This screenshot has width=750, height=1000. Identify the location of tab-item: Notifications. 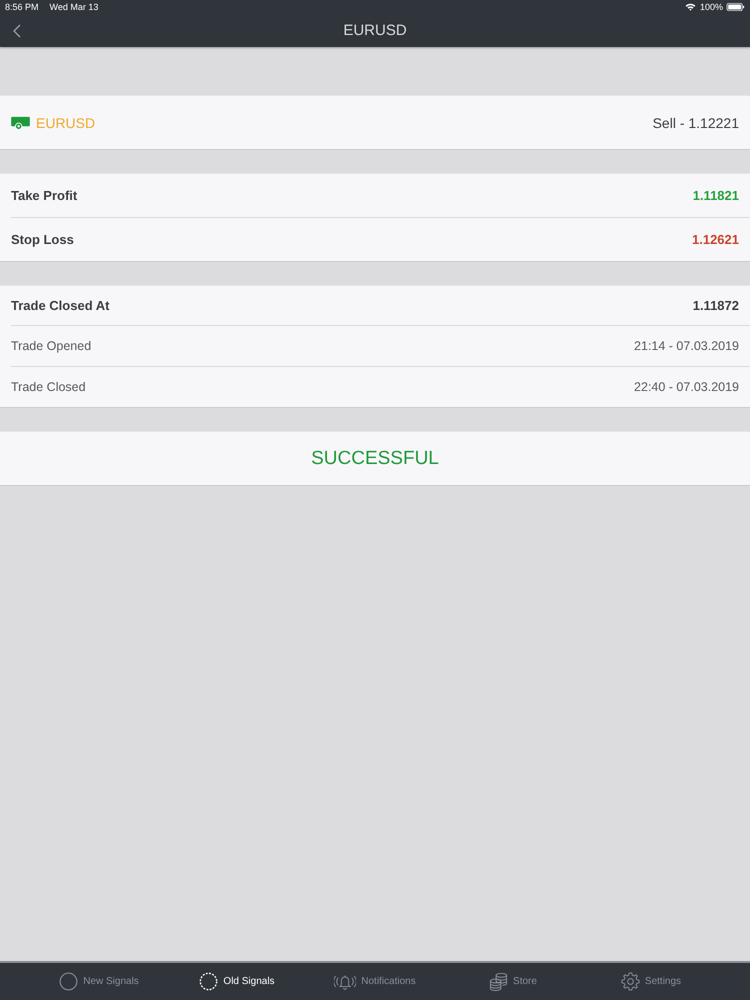
(375, 981).